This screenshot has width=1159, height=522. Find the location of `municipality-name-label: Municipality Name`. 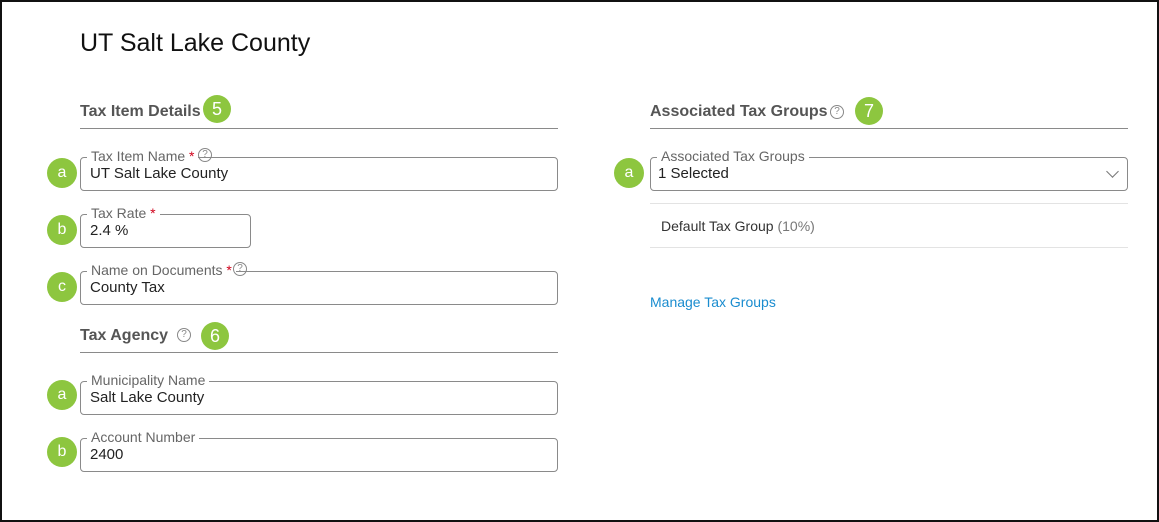

municipality-name-label: Municipality Name is located at coordinates (148, 380).